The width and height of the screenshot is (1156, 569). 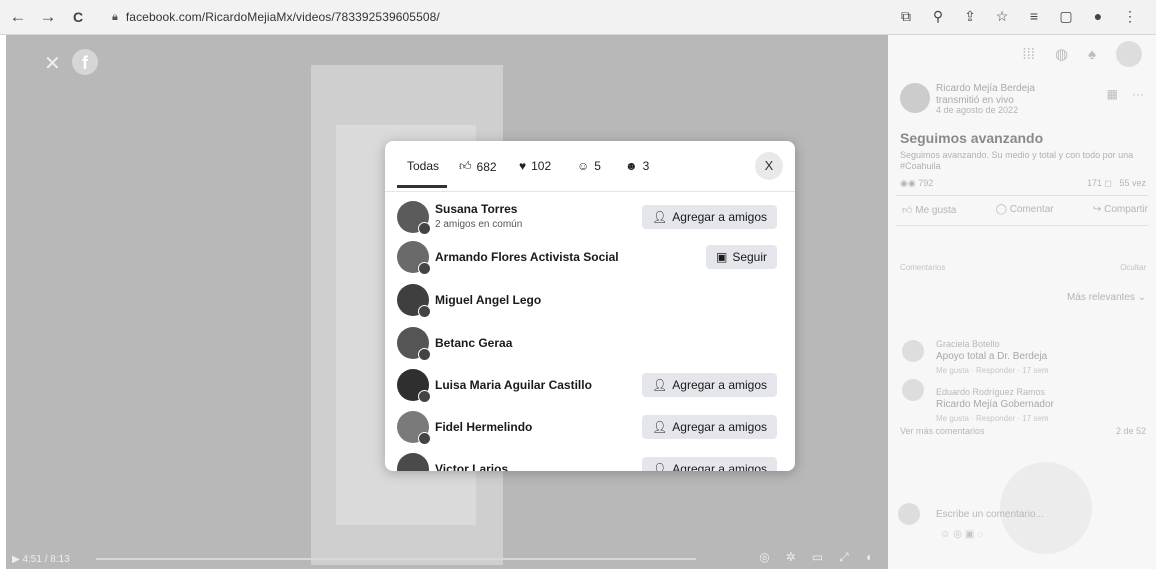 What do you see at coordinates (476, 209) in the screenshot?
I see `reactor-name: Susana Torres` at bounding box center [476, 209].